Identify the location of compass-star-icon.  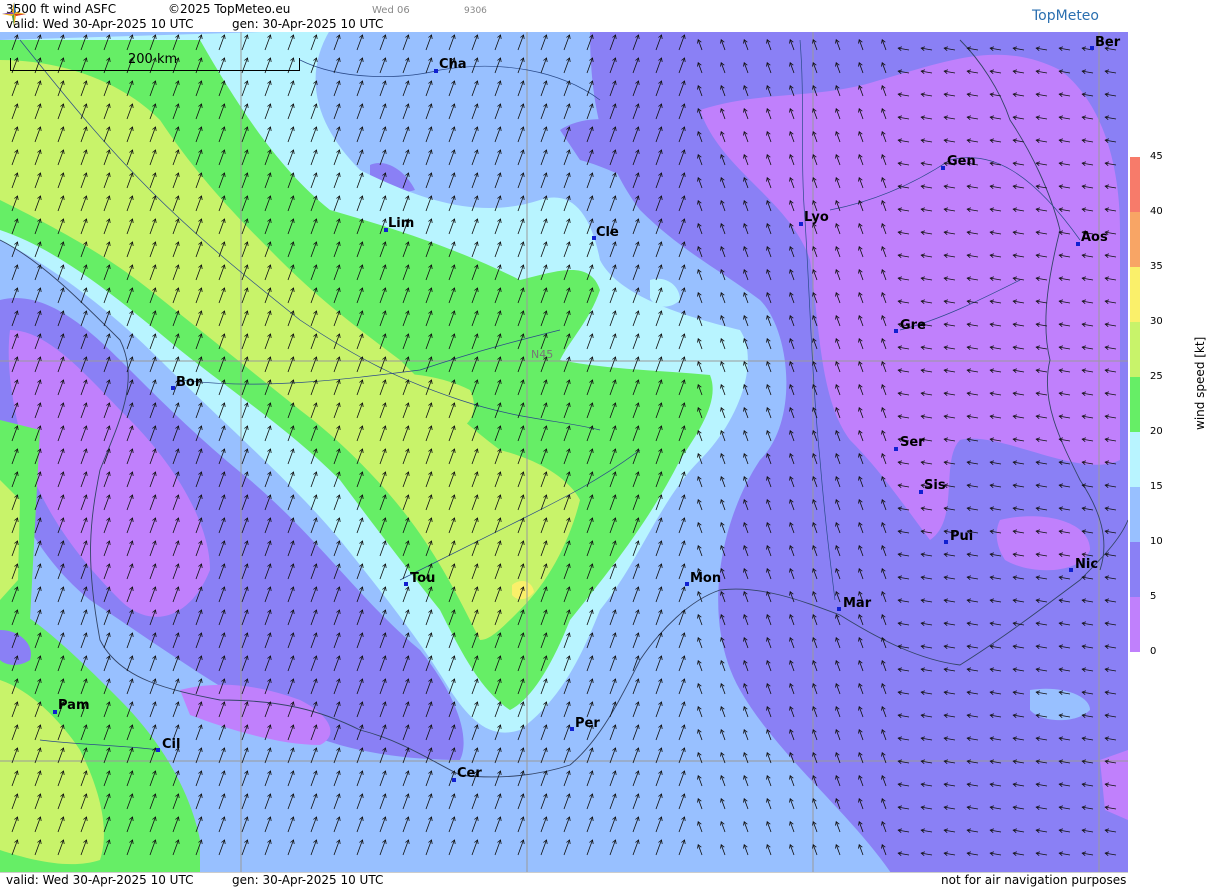
(14, 14).